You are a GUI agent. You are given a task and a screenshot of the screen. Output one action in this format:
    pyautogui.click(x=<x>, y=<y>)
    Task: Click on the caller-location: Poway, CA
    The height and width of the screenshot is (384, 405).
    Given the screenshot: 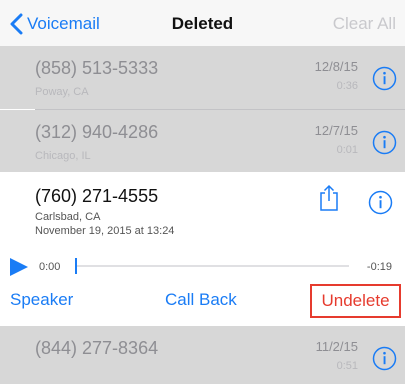 What is the action you would take?
    pyautogui.click(x=62, y=92)
    